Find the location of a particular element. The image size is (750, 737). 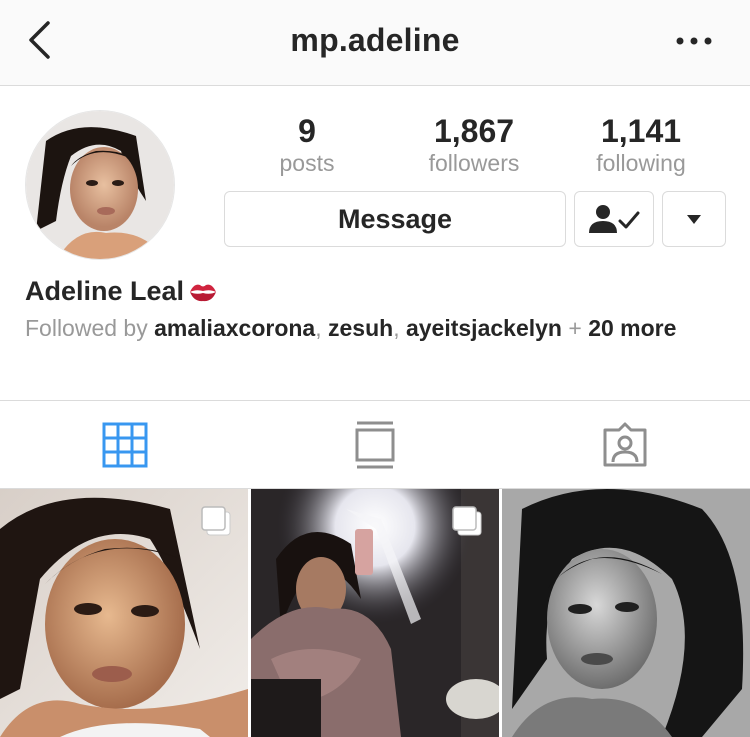

profile-avatar is located at coordinates (100, 185).